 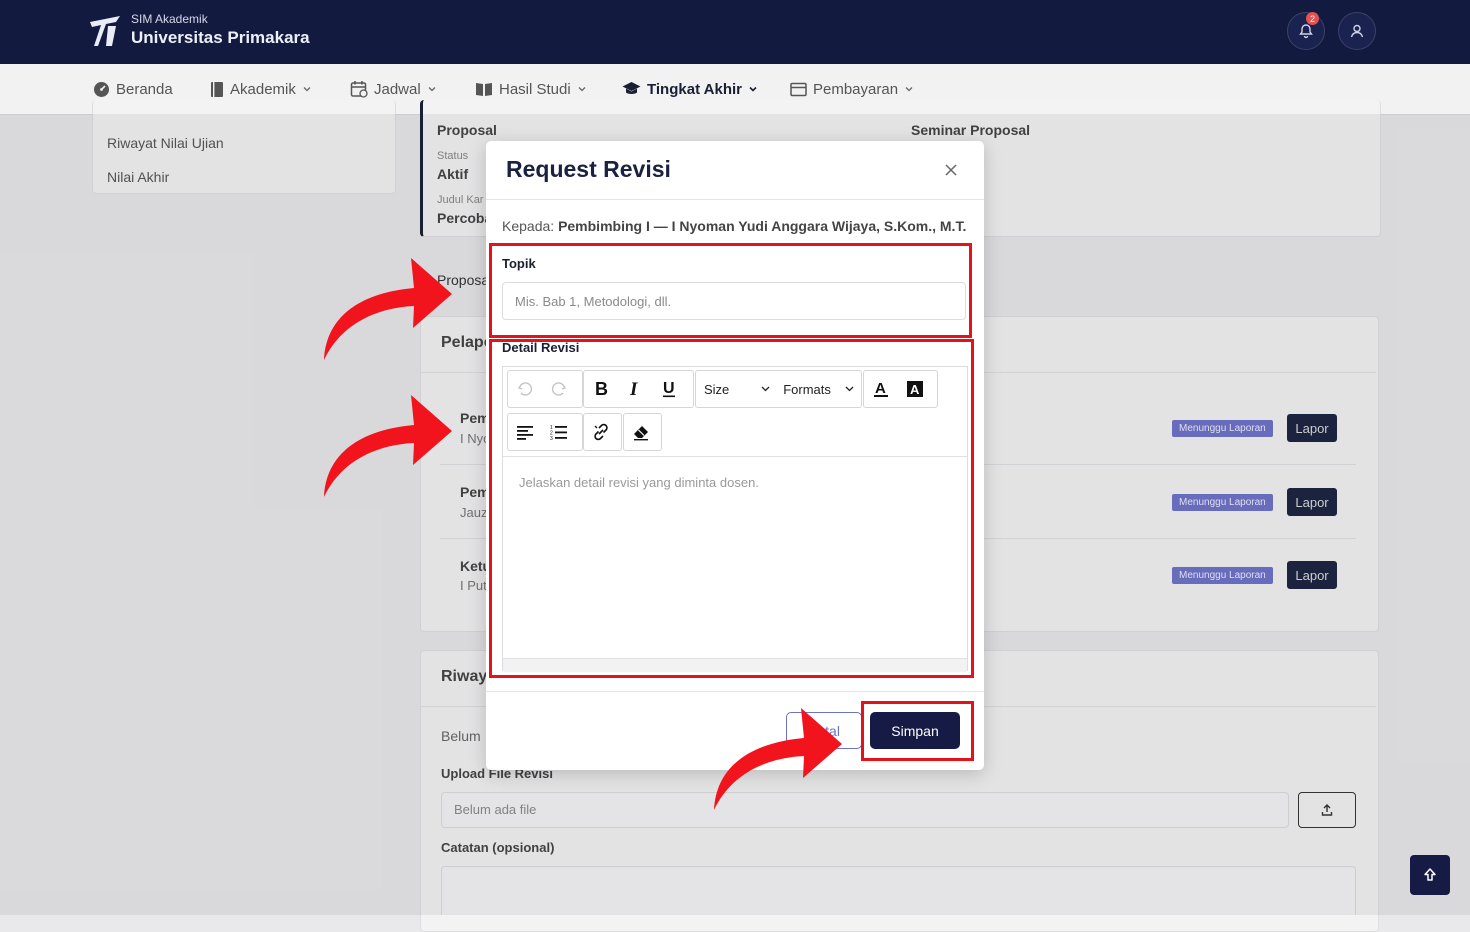 What do you see at coordinates (528, 226) in the screenshot?
I see `recipient-prefix: Kepada:` at bounding box center [528, 226].